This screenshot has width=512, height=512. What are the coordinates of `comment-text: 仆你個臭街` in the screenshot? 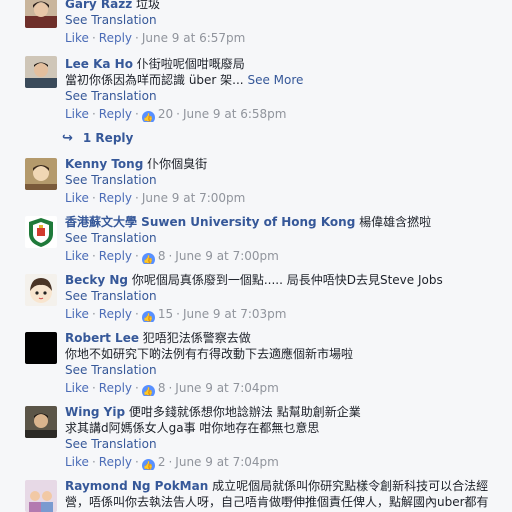 It's located at (177, 164).